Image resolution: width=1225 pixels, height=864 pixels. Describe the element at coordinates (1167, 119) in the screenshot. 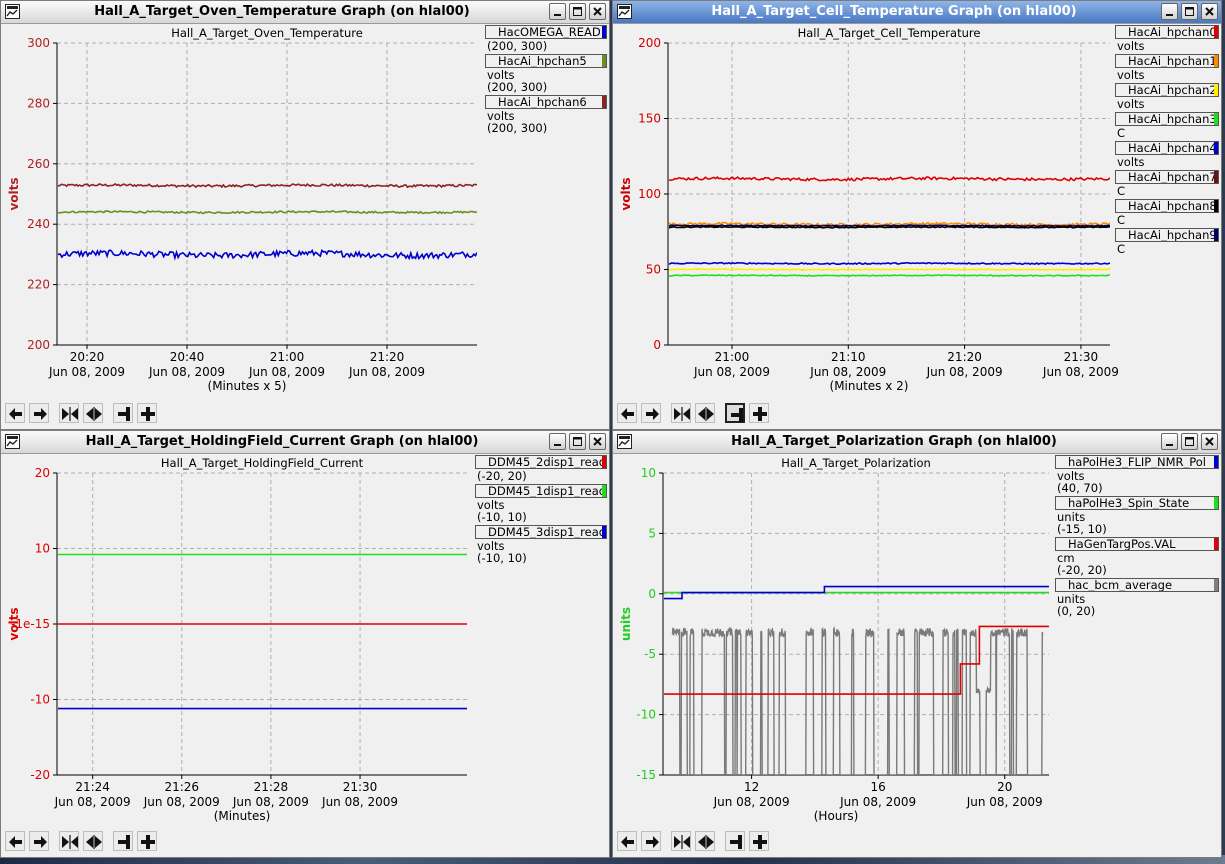

I see `legend-entry: HacAi_hpchan3` at that location.